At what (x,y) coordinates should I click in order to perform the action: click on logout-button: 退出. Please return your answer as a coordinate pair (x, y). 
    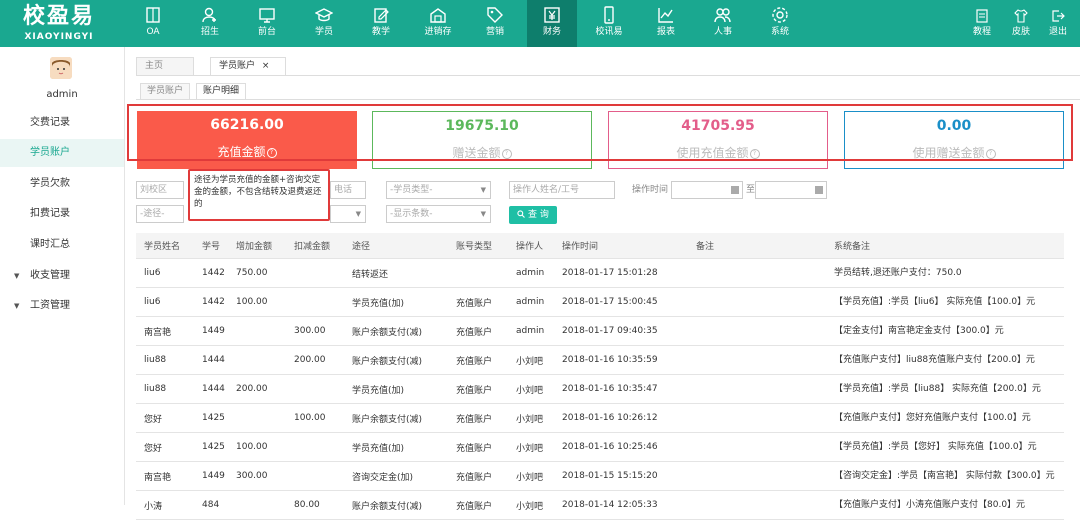
    Looking at the image, I should click on (1058, 23).